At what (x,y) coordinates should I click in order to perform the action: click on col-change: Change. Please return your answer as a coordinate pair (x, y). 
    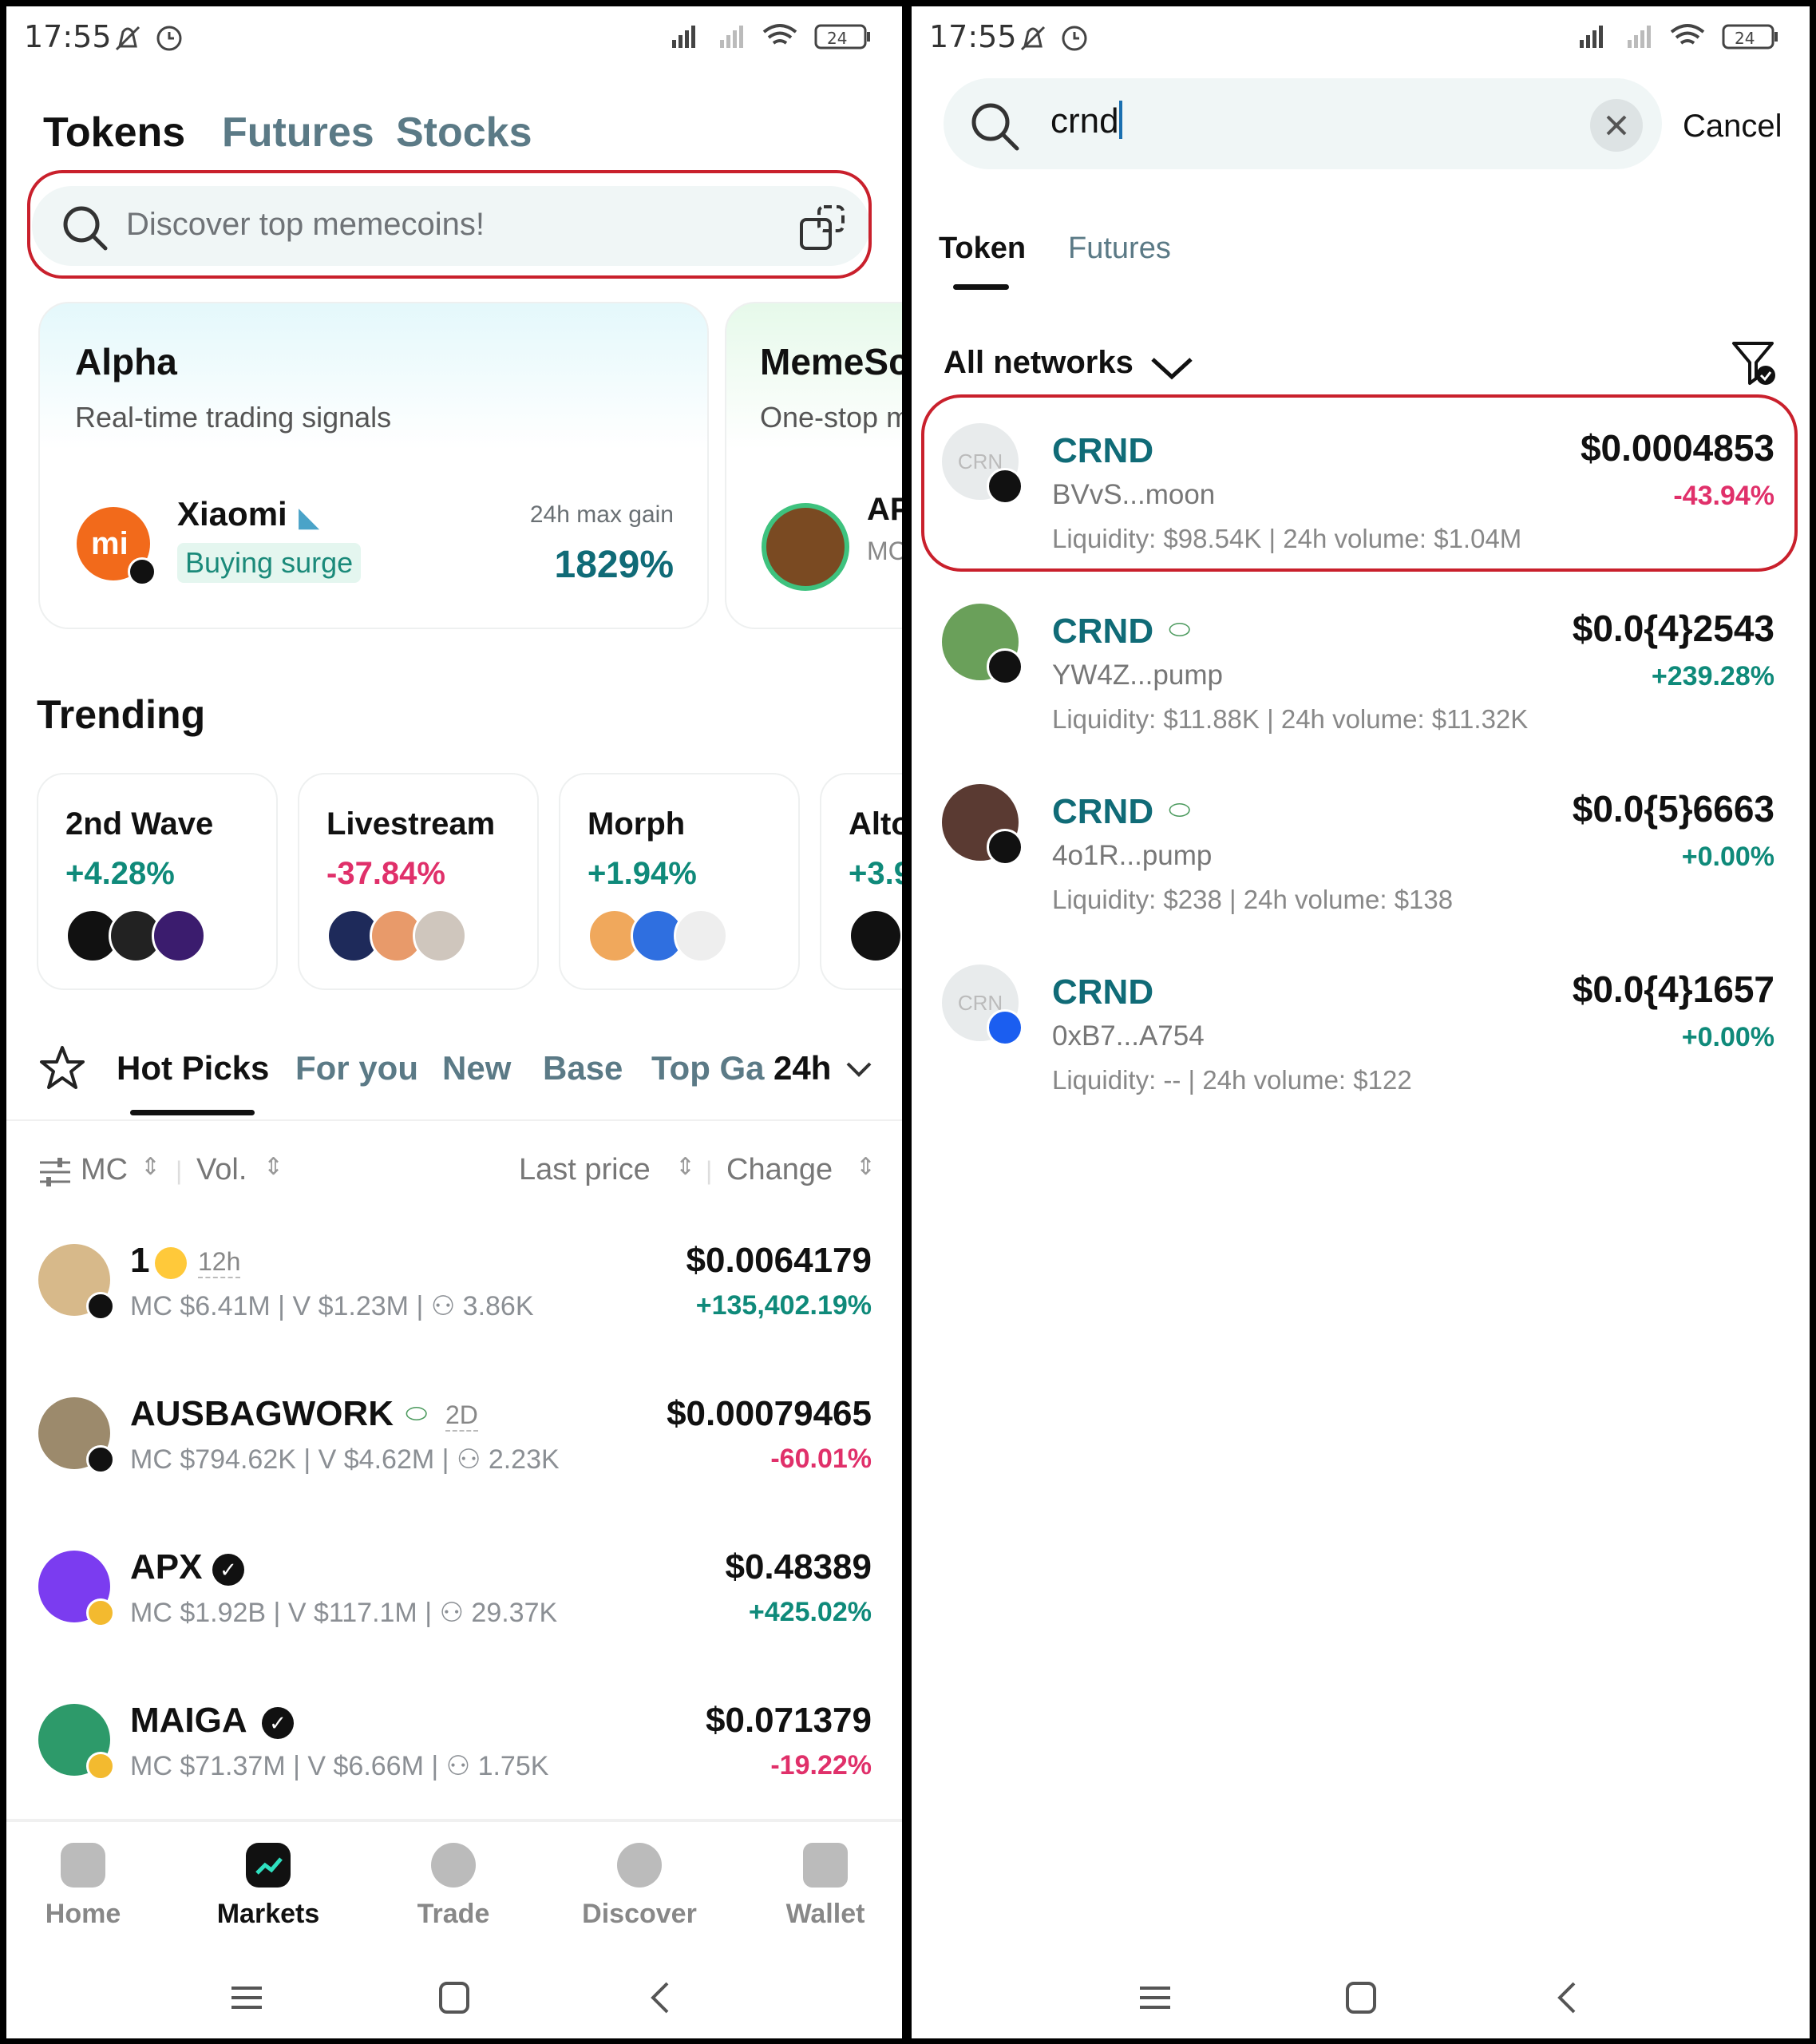
    Looking at the image, I should click on (779, 1170).